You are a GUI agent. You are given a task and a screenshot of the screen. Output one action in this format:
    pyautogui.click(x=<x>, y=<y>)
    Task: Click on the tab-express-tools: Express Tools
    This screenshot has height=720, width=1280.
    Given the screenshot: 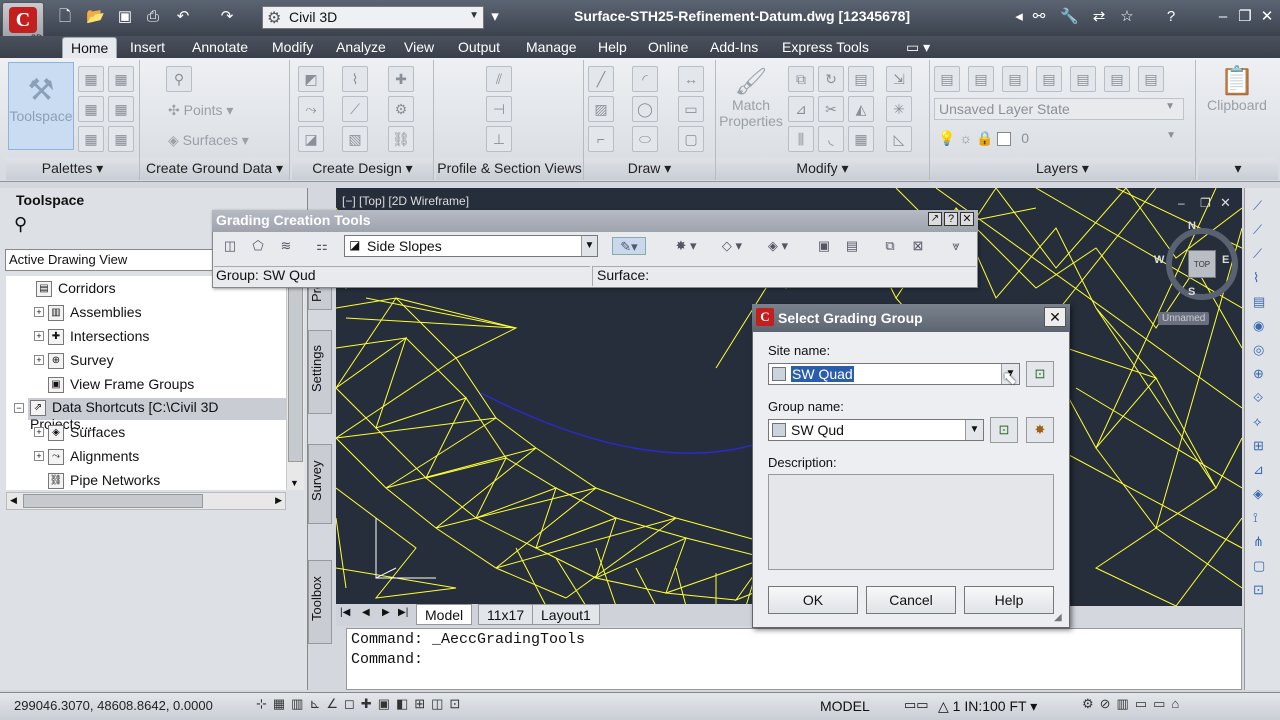 What is the action you would take?
    pyautogui.click(x=825, y=47)
    